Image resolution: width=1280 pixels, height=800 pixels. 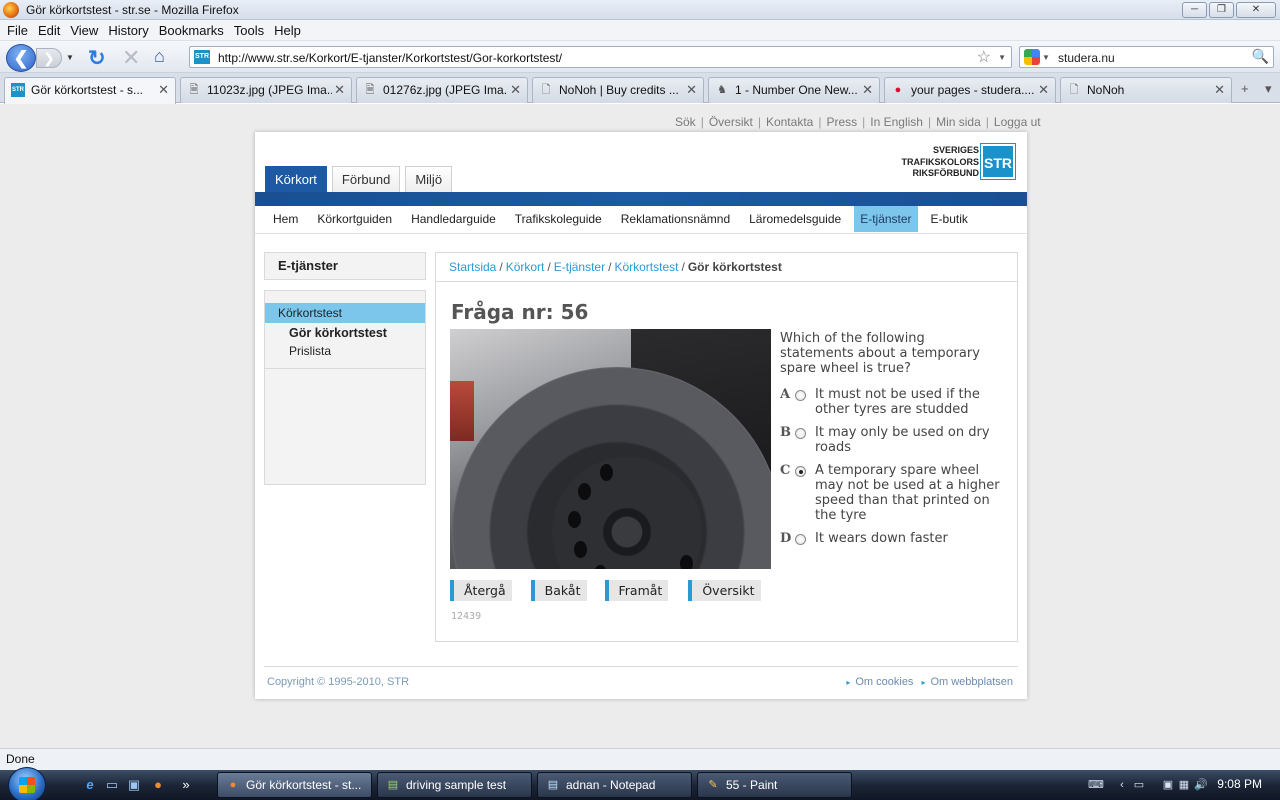 I want to click on close-window-button: ✕, so click(x=1256, y=10).